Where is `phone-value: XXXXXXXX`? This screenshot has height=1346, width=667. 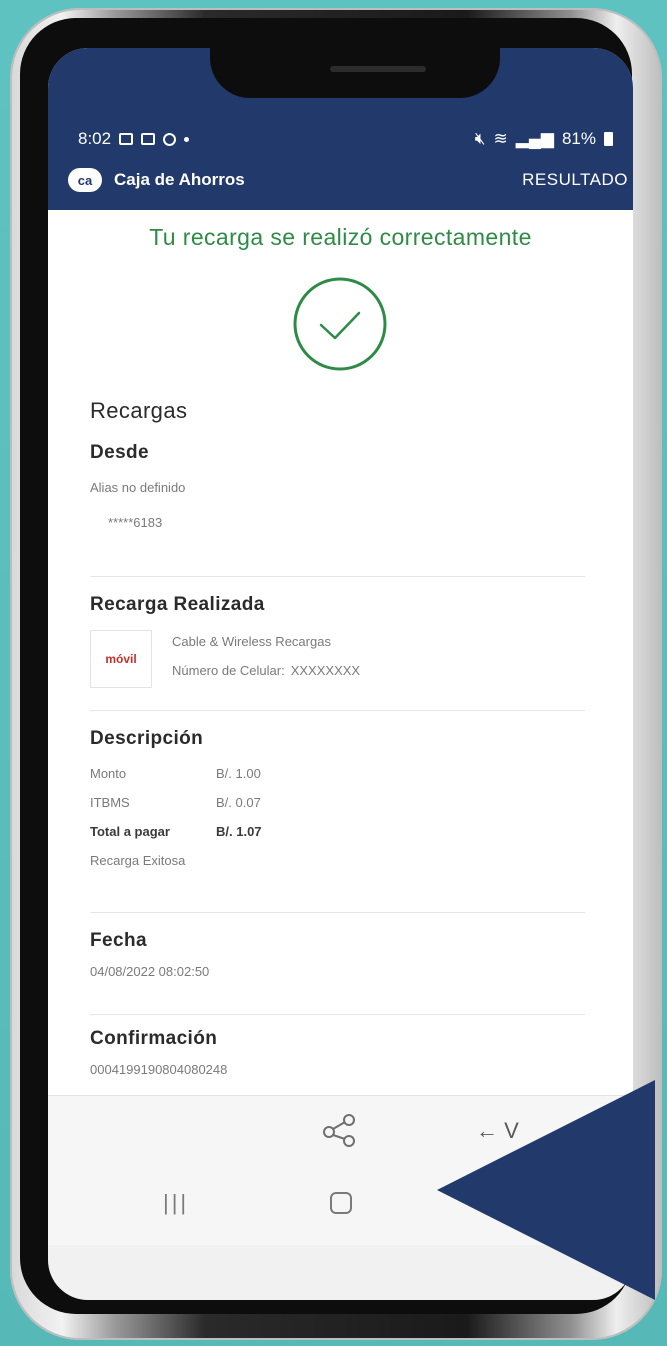
phone-value: XXXXXXXX is located at coordinates (325, 670).